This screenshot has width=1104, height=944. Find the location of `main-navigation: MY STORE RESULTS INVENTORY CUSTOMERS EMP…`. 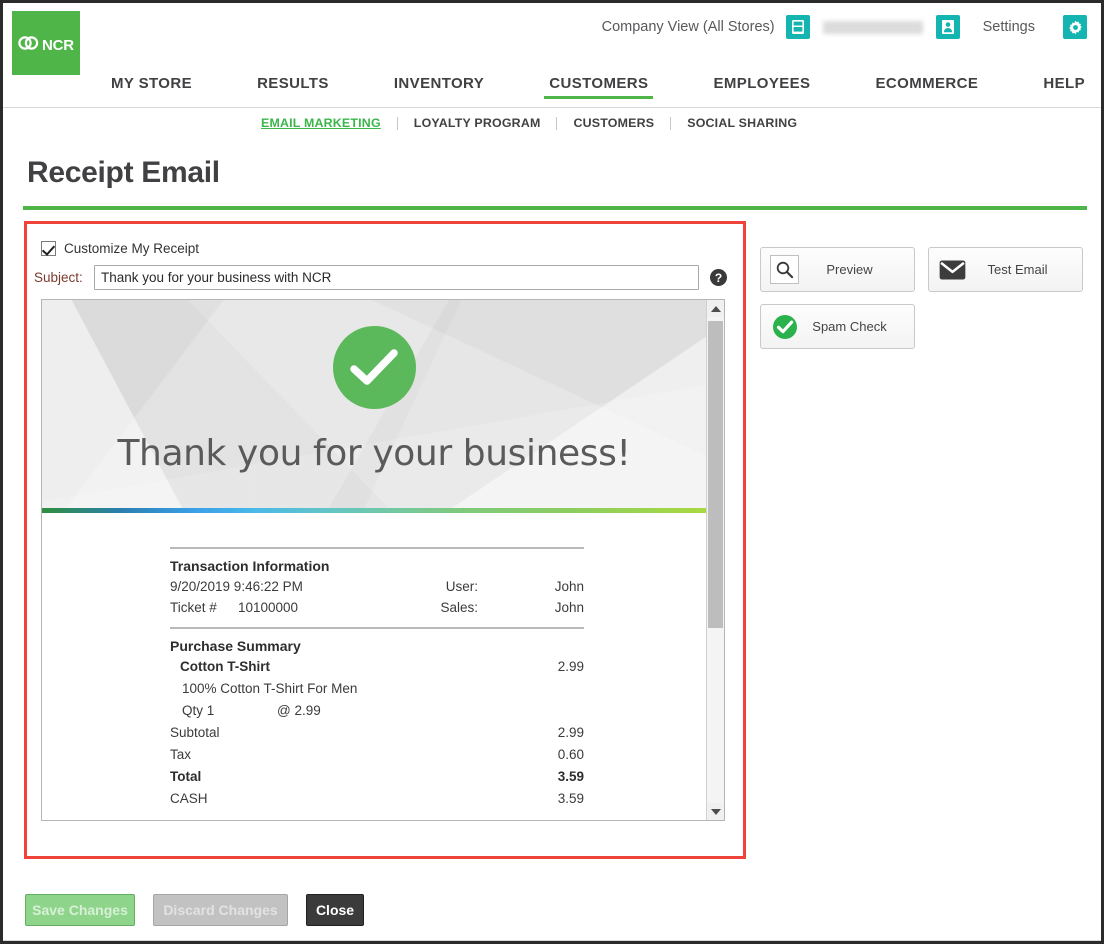

main-navigation: MY STORE RESULTS INVENTORY CUSTOMERS EMP… is located at coordinates (552, 91).